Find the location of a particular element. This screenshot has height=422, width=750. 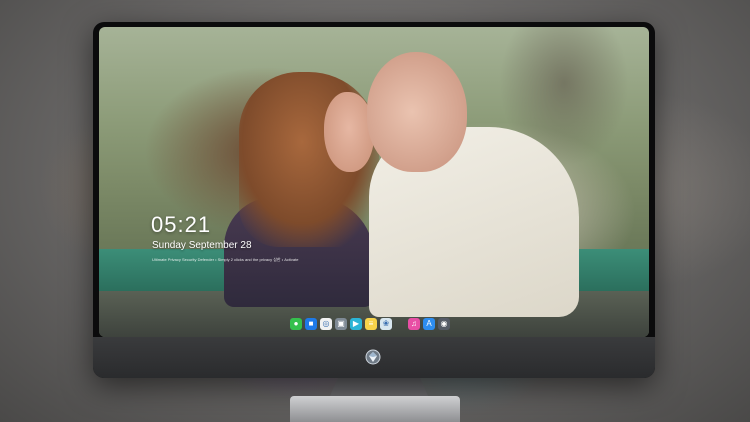

safari-icon: ◎ is located at coordinates (326, 324).